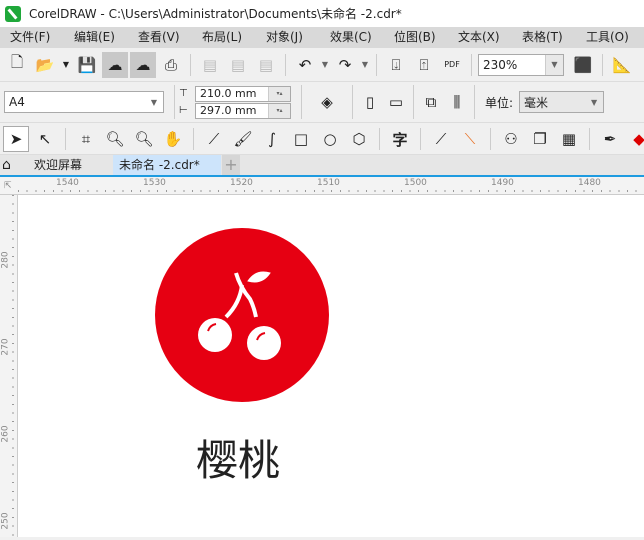 The width and height of the screenshot is (644, 540). I want to click on ruler-label: 270, so click(5, 347).